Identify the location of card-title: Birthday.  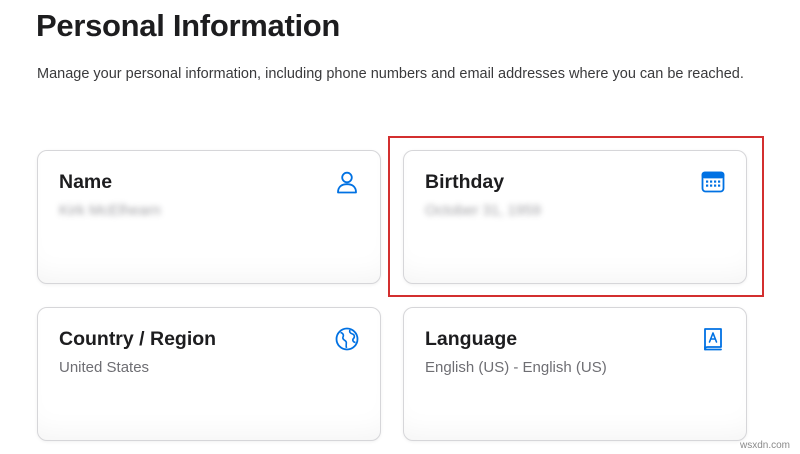
(465, 182).